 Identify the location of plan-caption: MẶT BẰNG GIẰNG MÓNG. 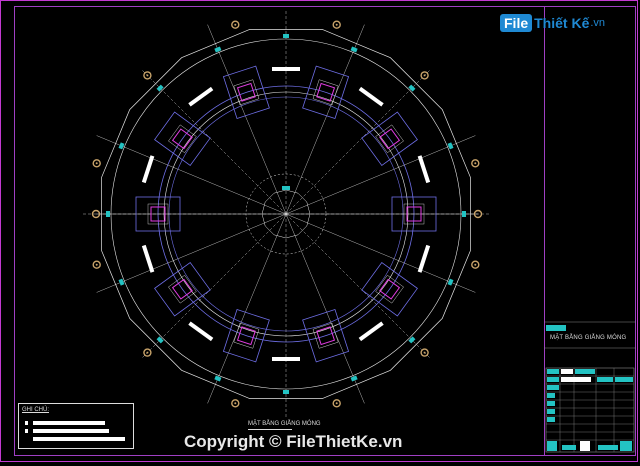
(284, 424).